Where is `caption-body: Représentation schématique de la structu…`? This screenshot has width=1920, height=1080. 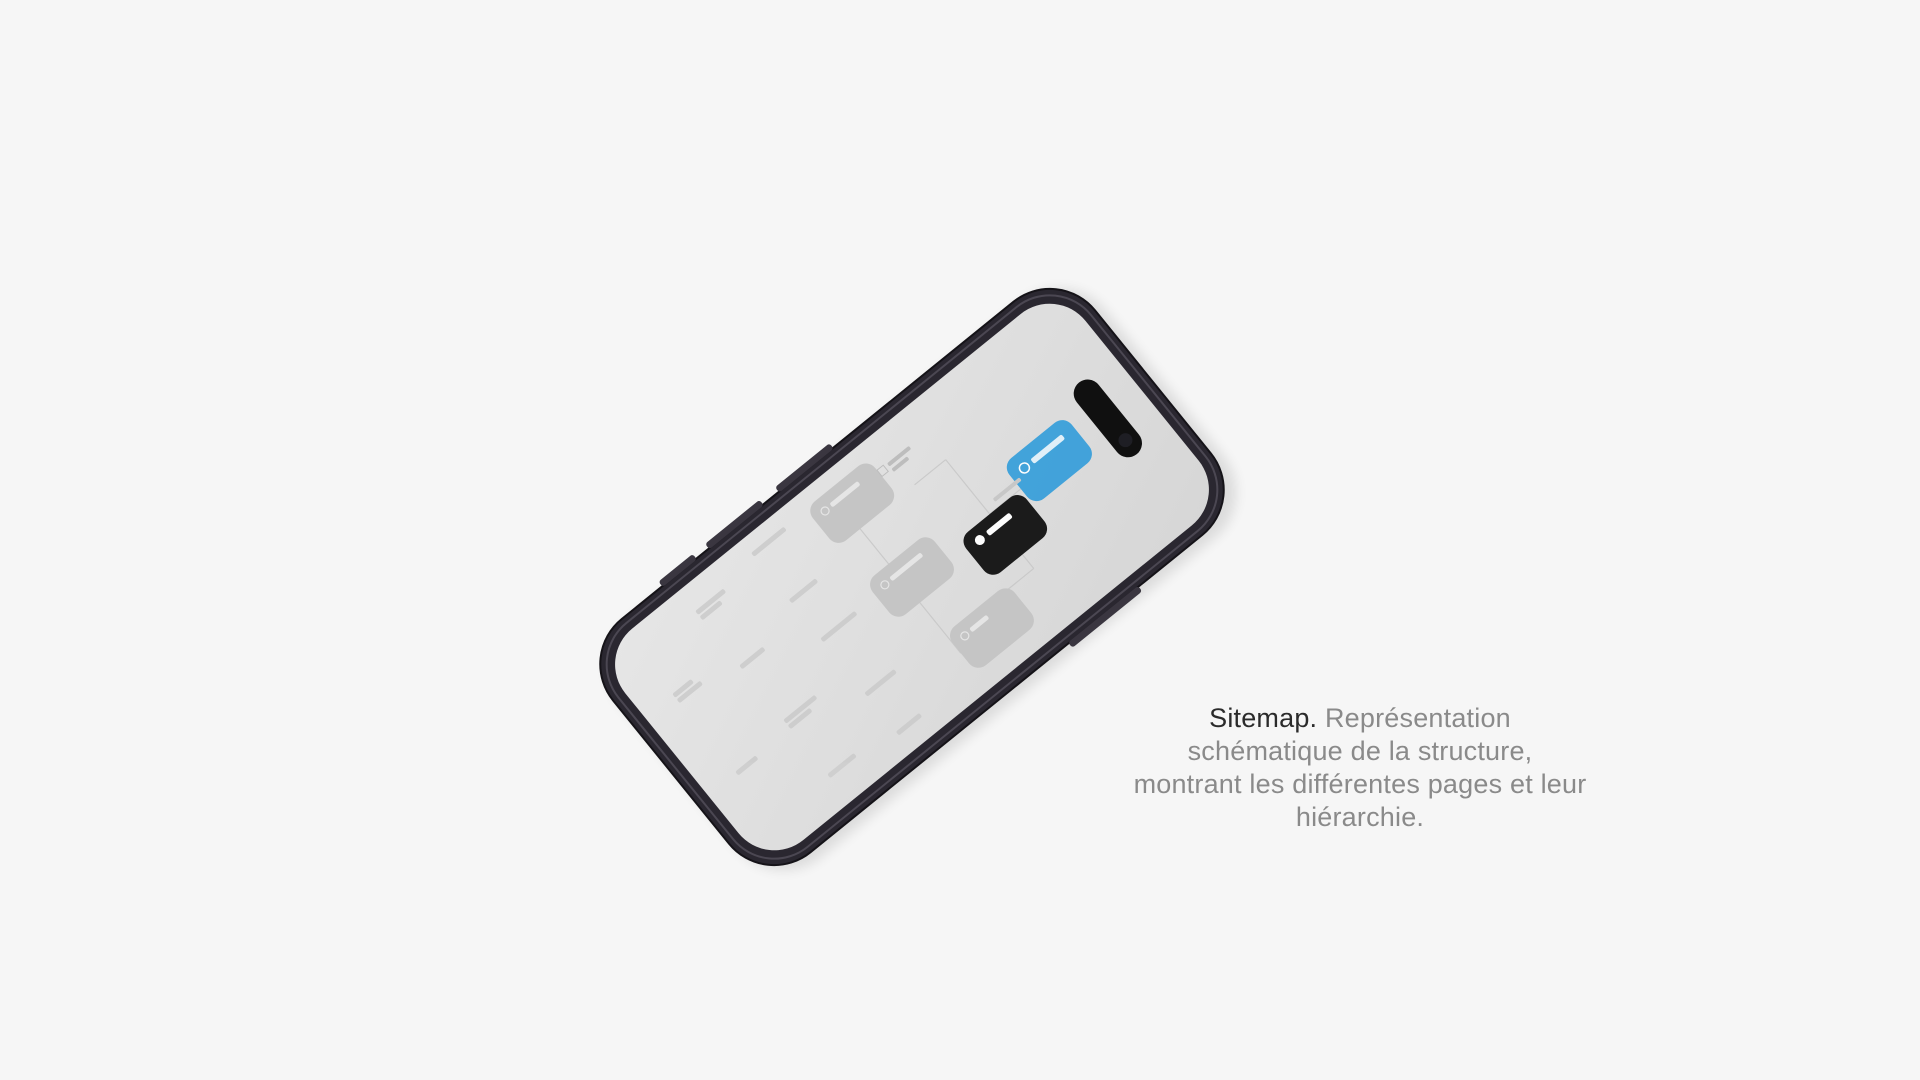
caption-body: Représentation schématique de la structu… is located at coordinates (1360, 767).